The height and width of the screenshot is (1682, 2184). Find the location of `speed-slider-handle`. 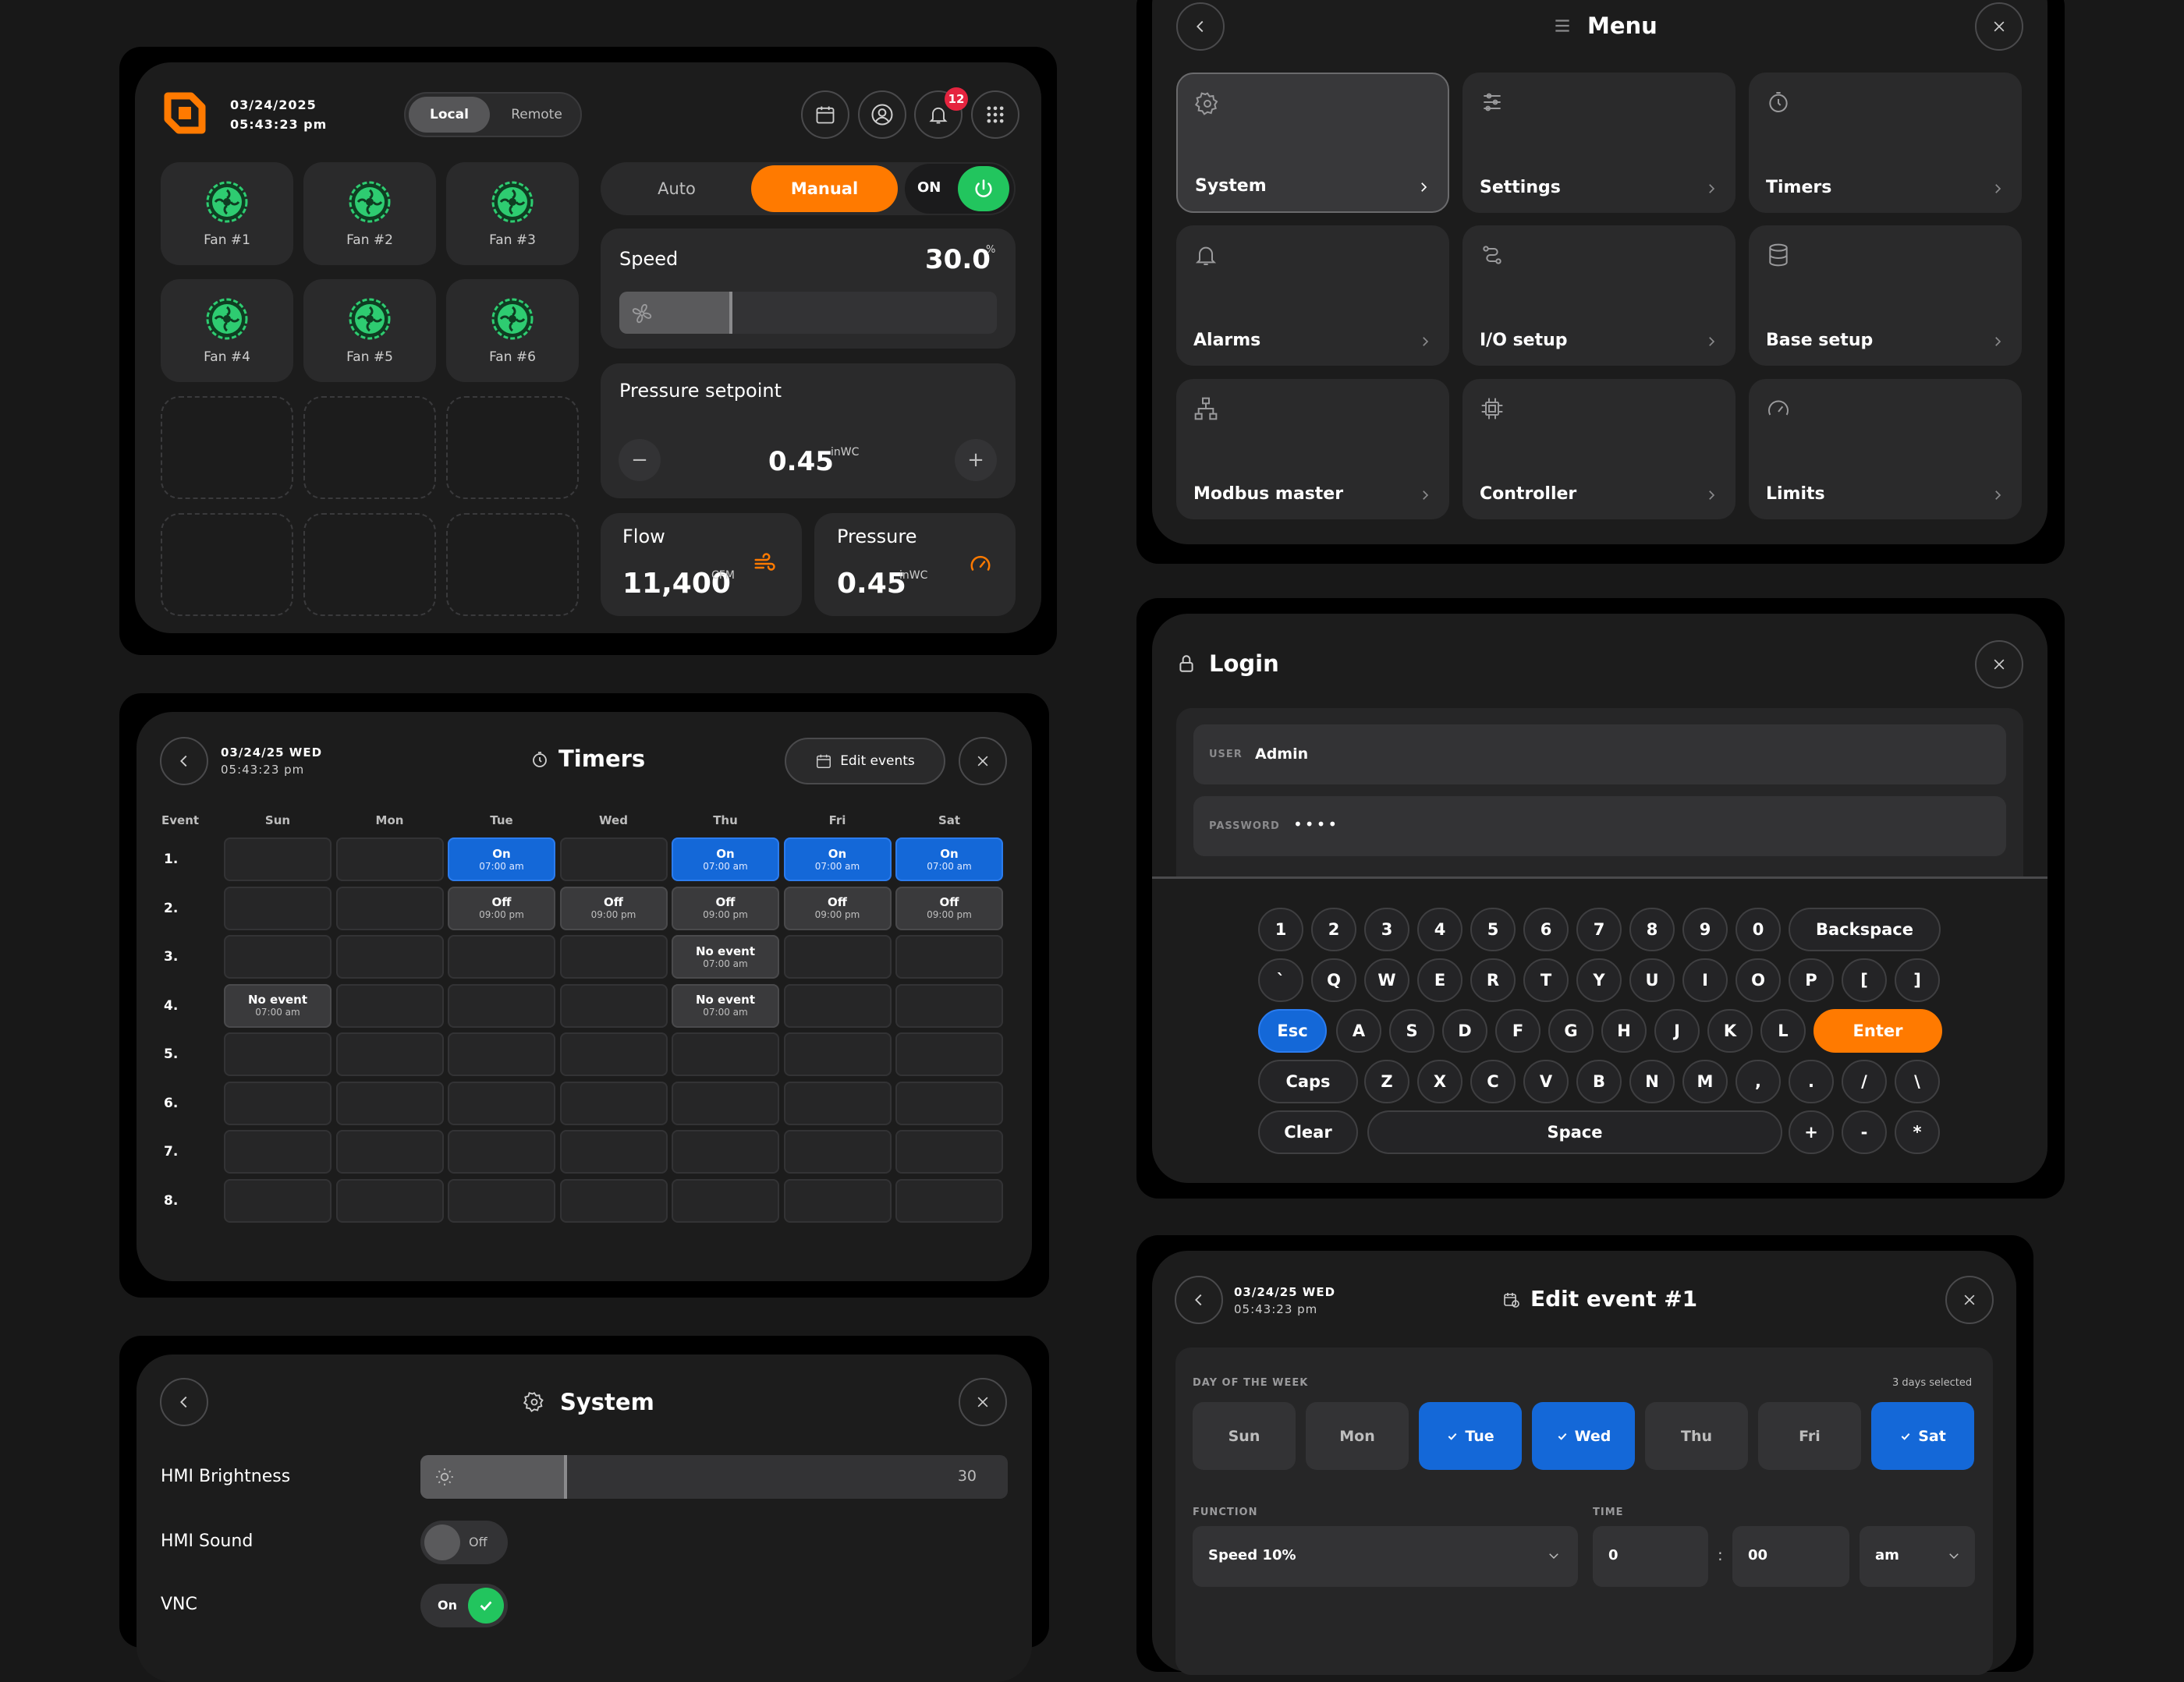

speed-slider-handle is located at coordinates (731, 313).